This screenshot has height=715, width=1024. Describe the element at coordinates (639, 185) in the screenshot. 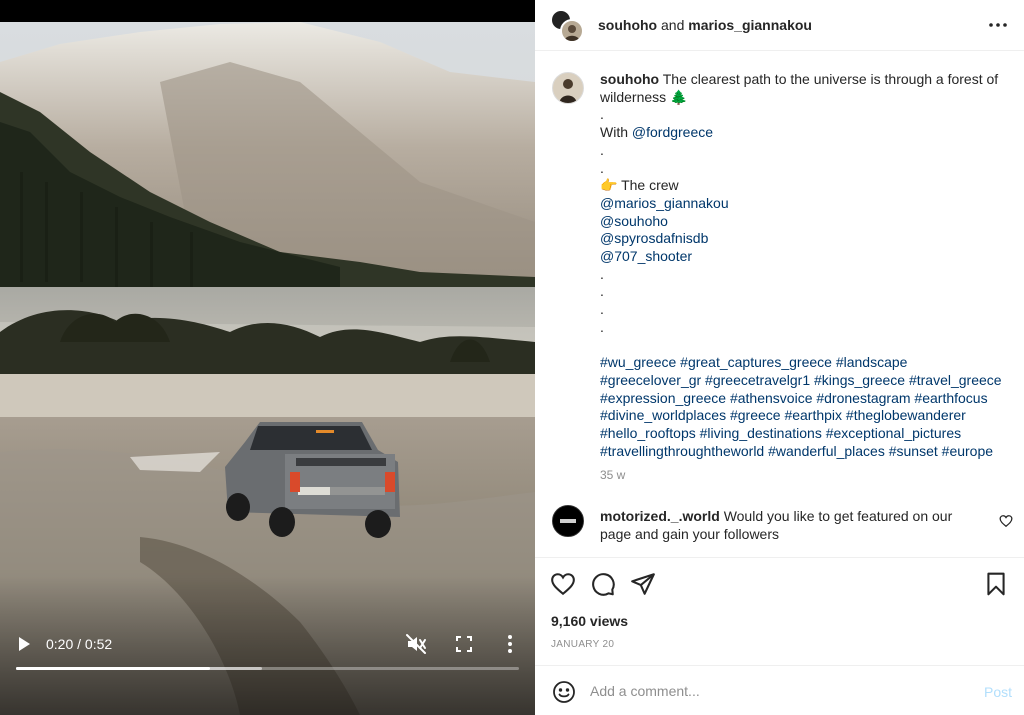

I see `caption-text: 👉 The crew` at that location.